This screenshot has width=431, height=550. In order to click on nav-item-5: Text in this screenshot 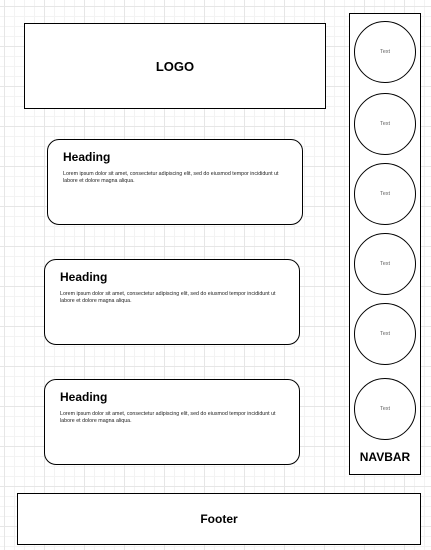, I will do `click(385, 334)`.